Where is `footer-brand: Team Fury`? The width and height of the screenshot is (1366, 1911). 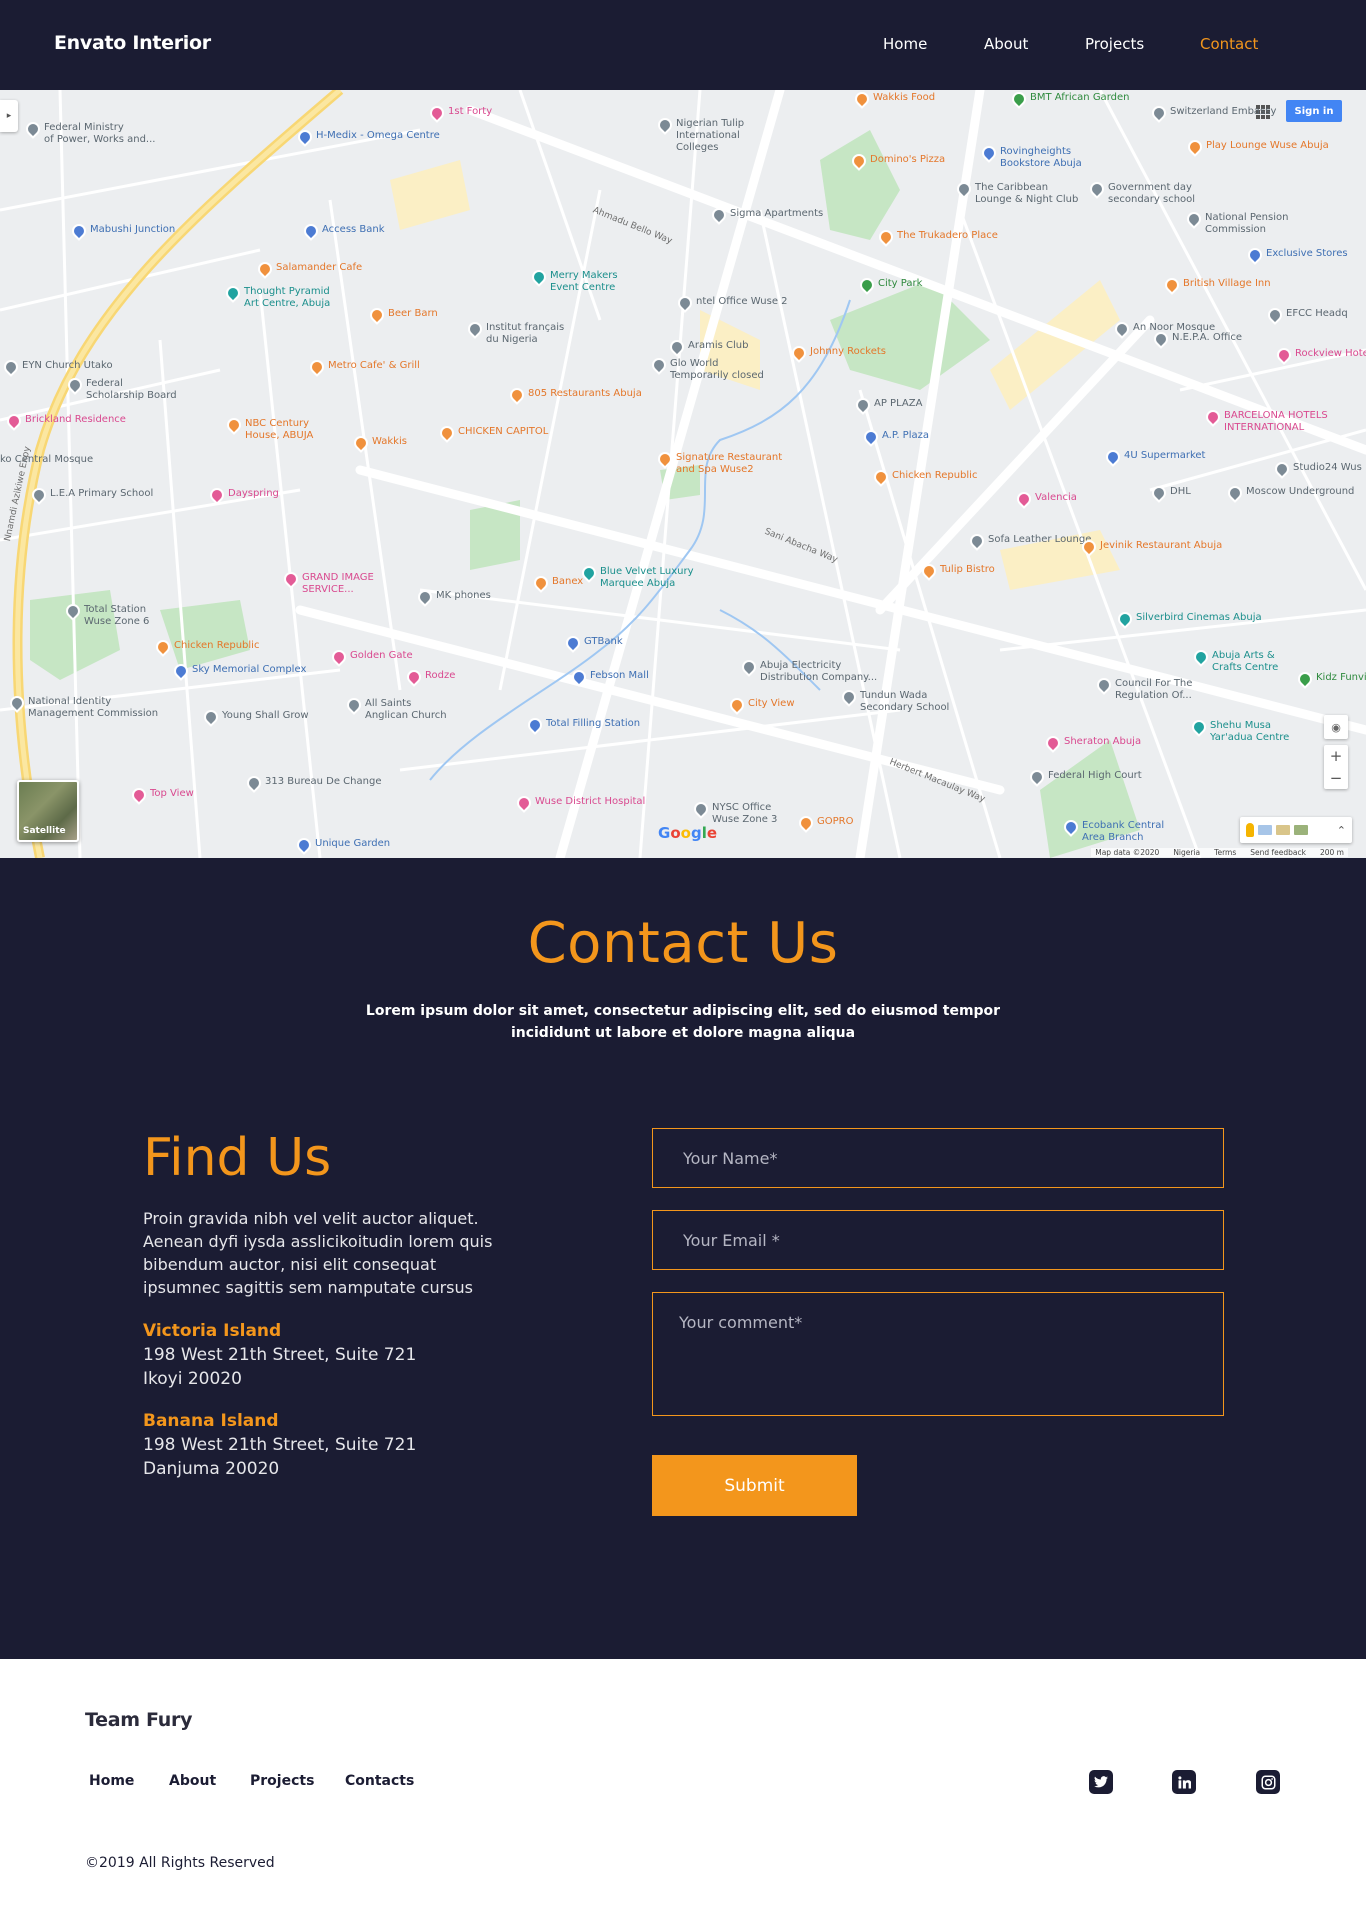
footer-brand: Team Fury is located at coordinates (138, 1720).